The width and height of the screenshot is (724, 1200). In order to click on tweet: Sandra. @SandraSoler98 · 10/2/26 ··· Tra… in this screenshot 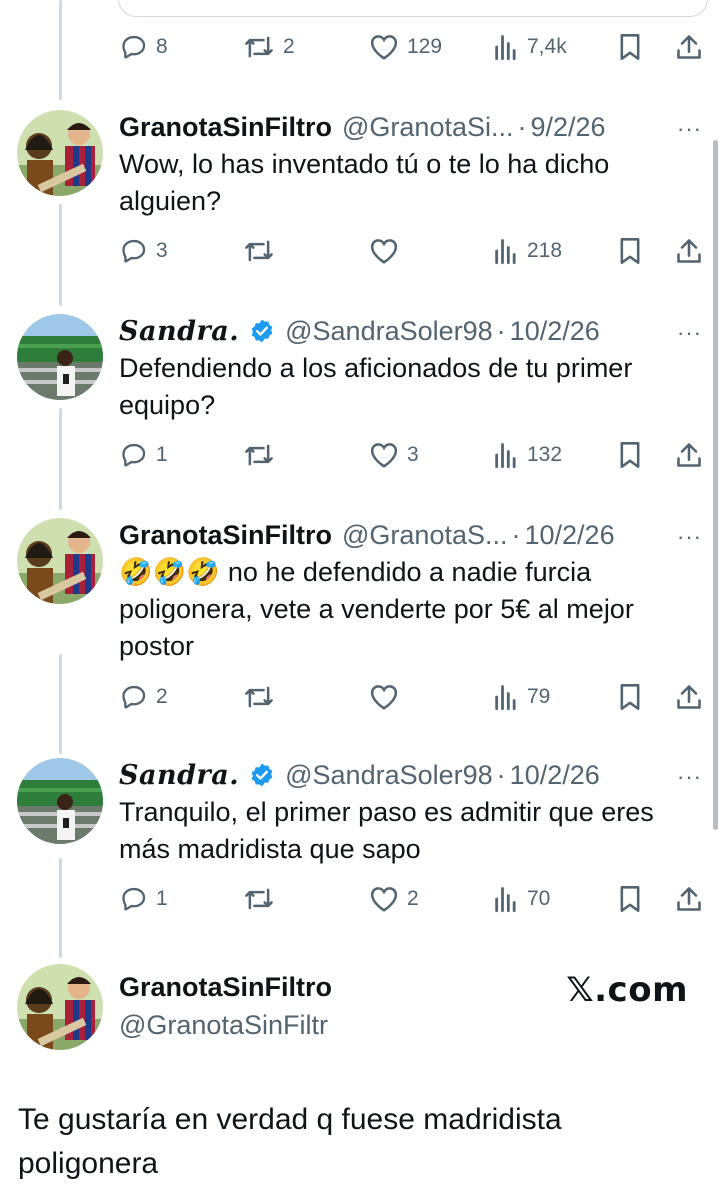, I will do `click(362, 843)`.